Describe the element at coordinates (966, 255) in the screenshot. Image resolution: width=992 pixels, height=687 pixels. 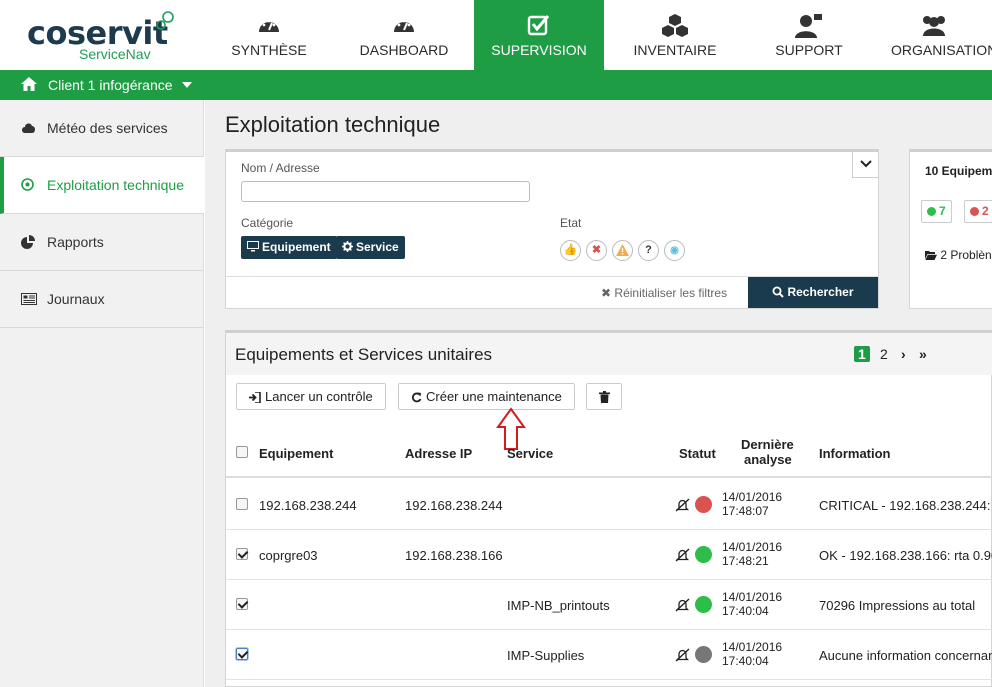
I see `problems-label: 2 Problèn` at that location.